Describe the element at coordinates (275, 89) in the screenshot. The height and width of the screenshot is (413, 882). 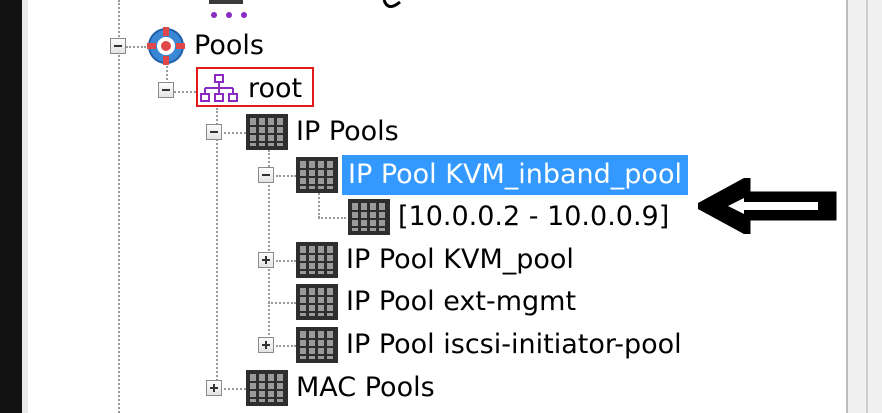
I see `tree-node-root: root` at that location.